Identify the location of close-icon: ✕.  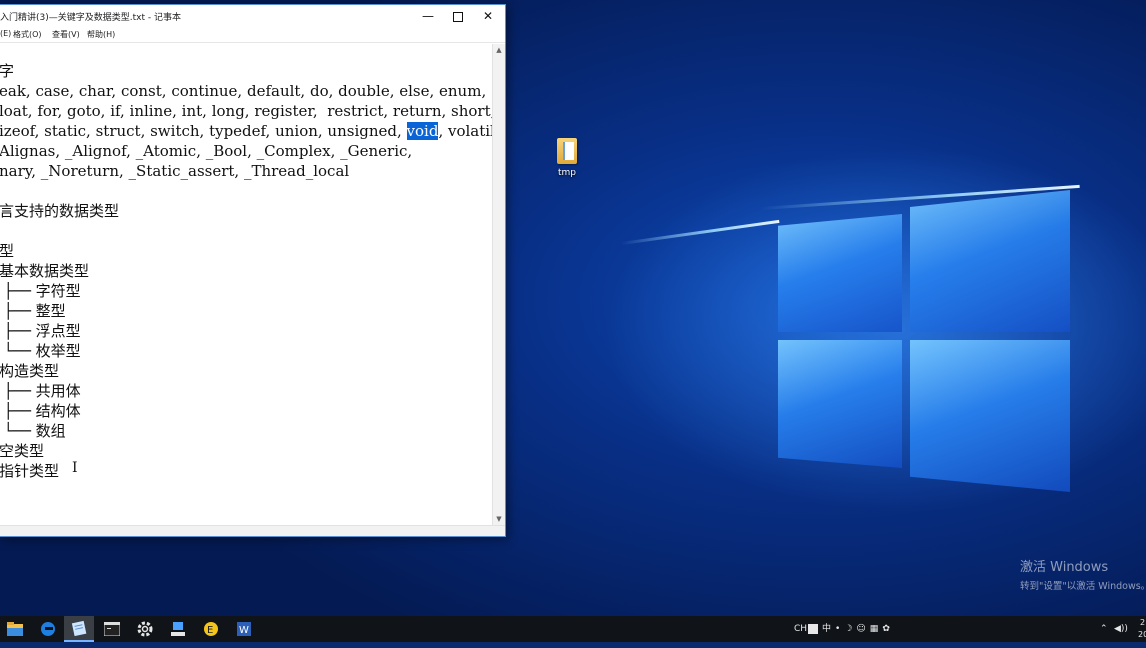
(488, 16).